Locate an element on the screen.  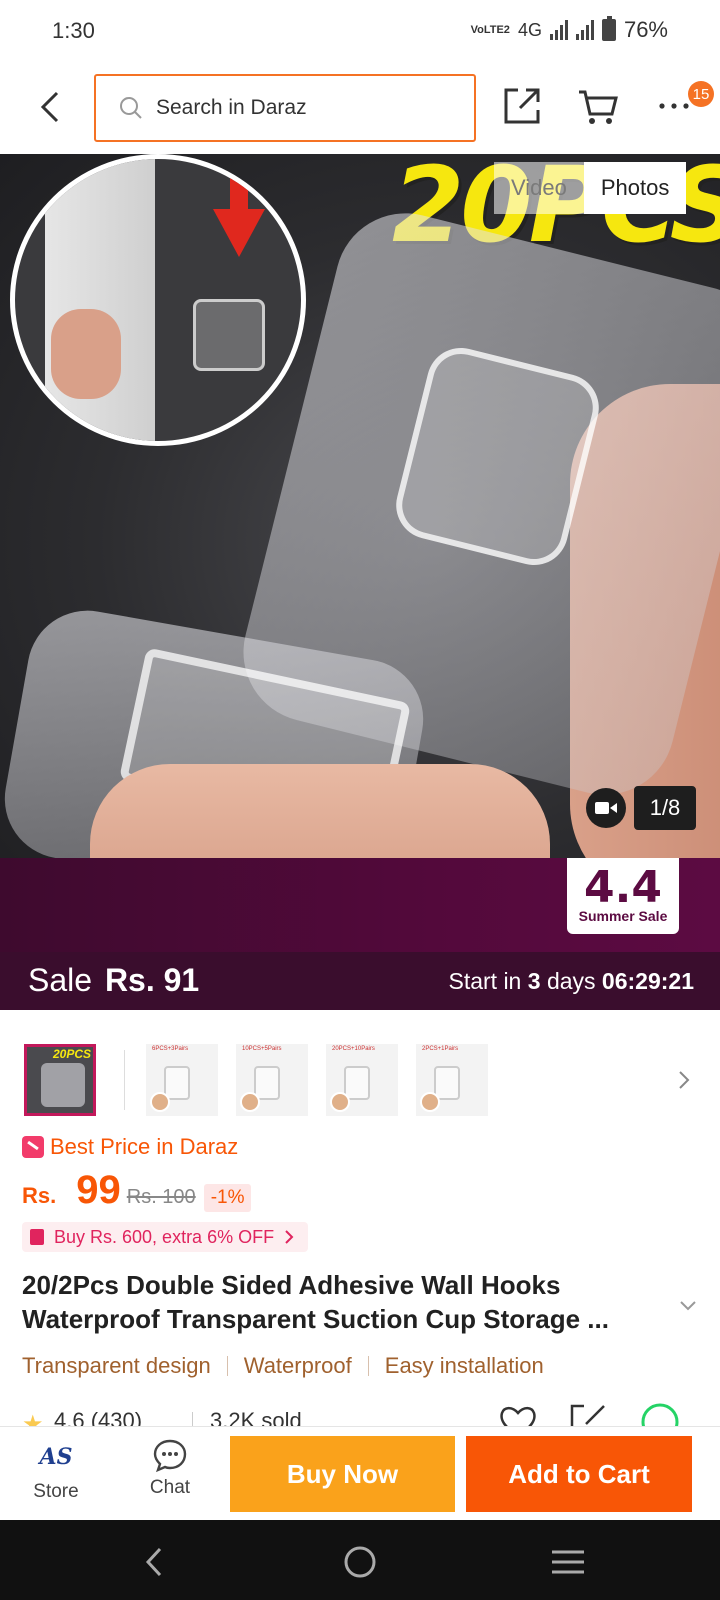
feature-tag: Waterproof is located at coordinates (297, 1365).